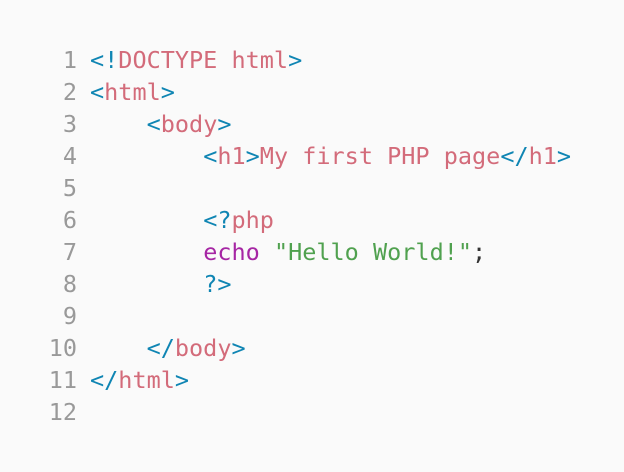 The height and width of the screenshot is (472, 624). What do you see at coordinates (312, 284) in the screenshot?
I see `code-line: 8 ?>` at bounding box center [312, 284].